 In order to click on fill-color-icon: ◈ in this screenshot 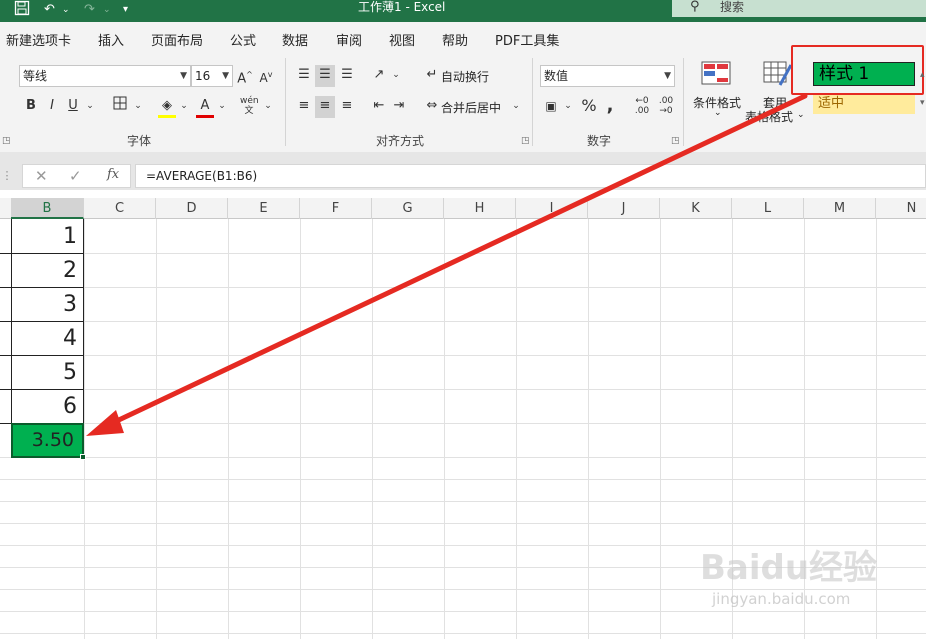, I will do `click(167, 107)`.